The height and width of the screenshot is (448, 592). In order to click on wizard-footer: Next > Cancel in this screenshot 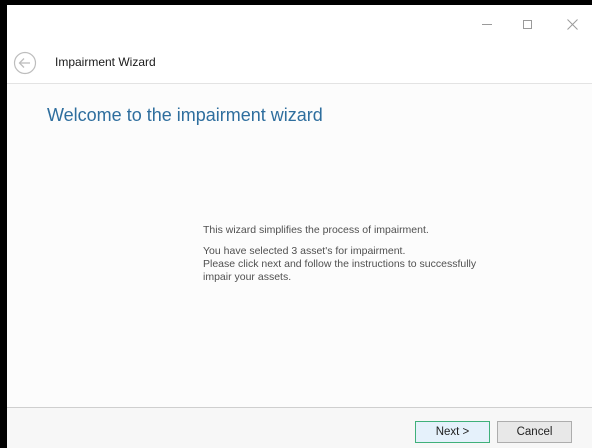, I will do `click(299, 427)`.